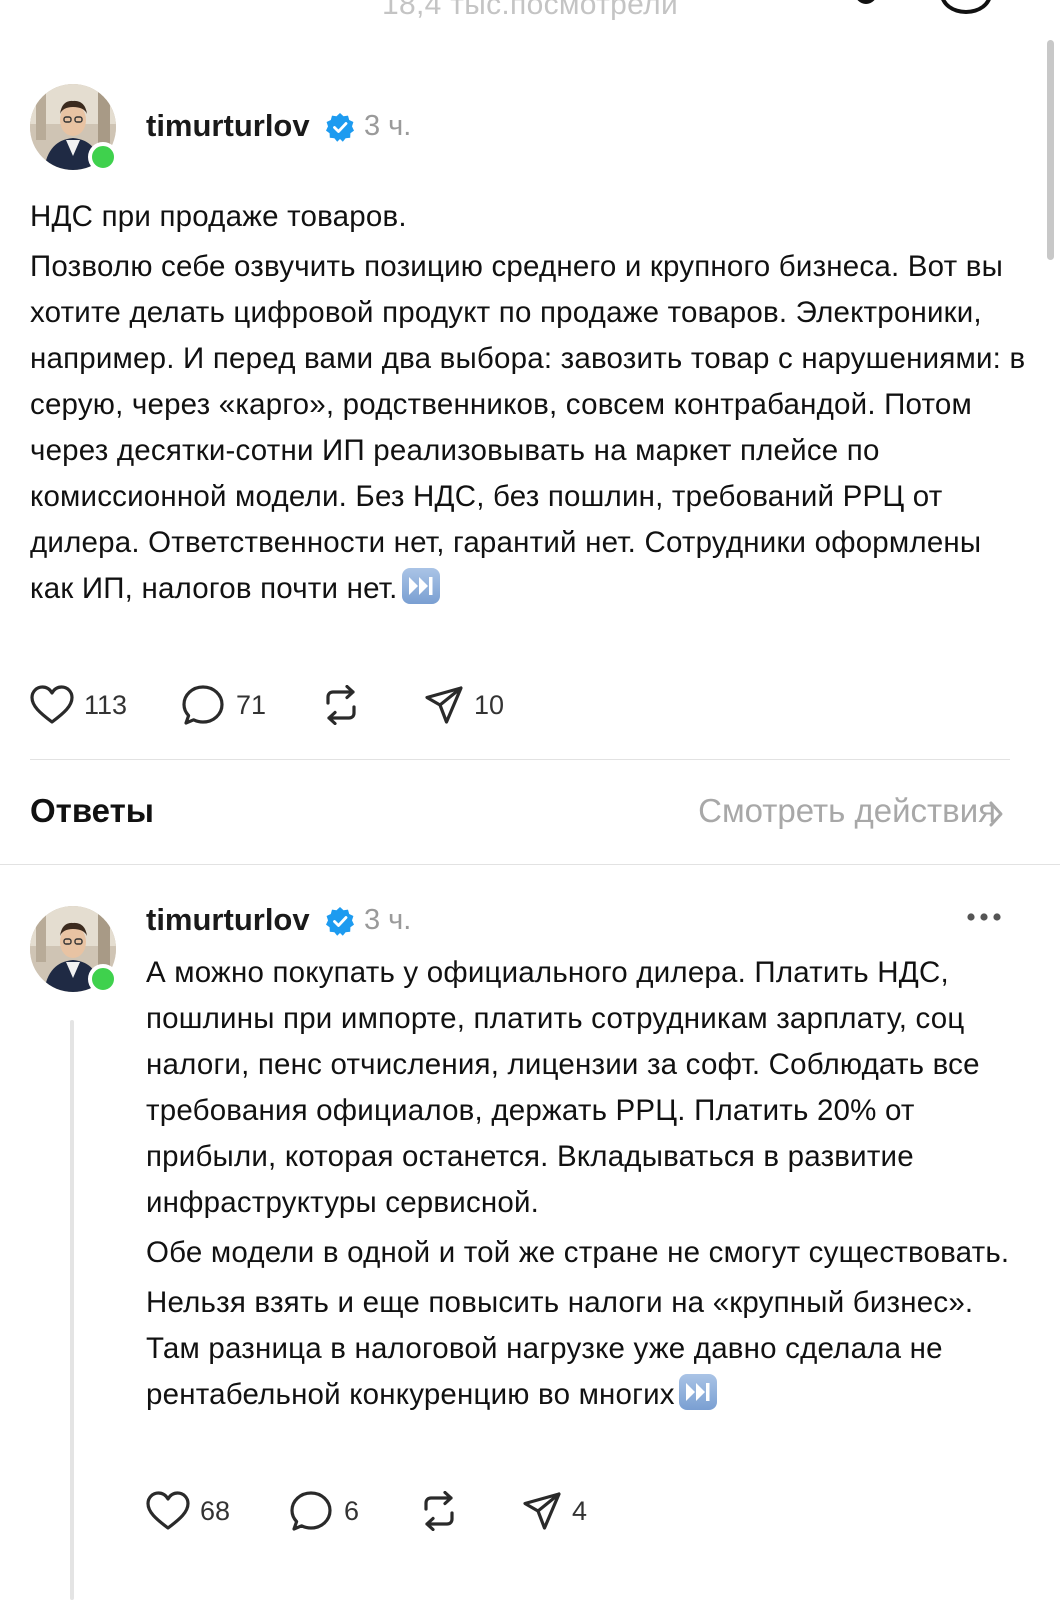 This screenshot has width=1060, height=1600. What do you see at coordinates (984, 917) in the screenshot?
I see `more-icon` at bounding box center [984, 917].